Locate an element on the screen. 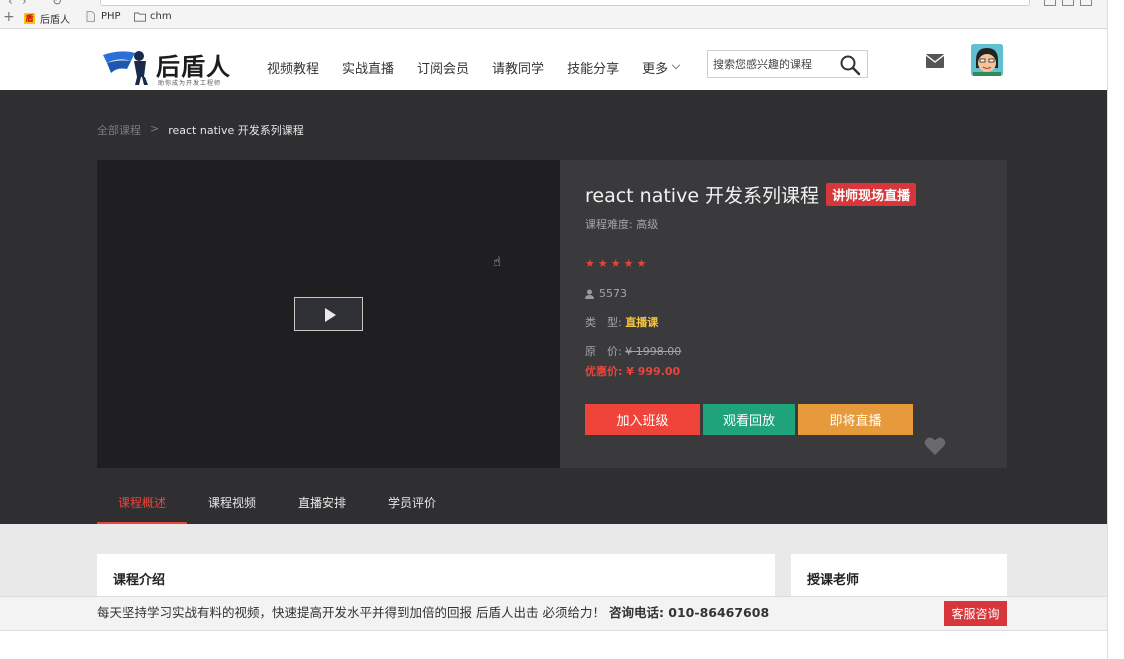  watch-replay-button: 观看回放 is located at coordinates (749, 419).